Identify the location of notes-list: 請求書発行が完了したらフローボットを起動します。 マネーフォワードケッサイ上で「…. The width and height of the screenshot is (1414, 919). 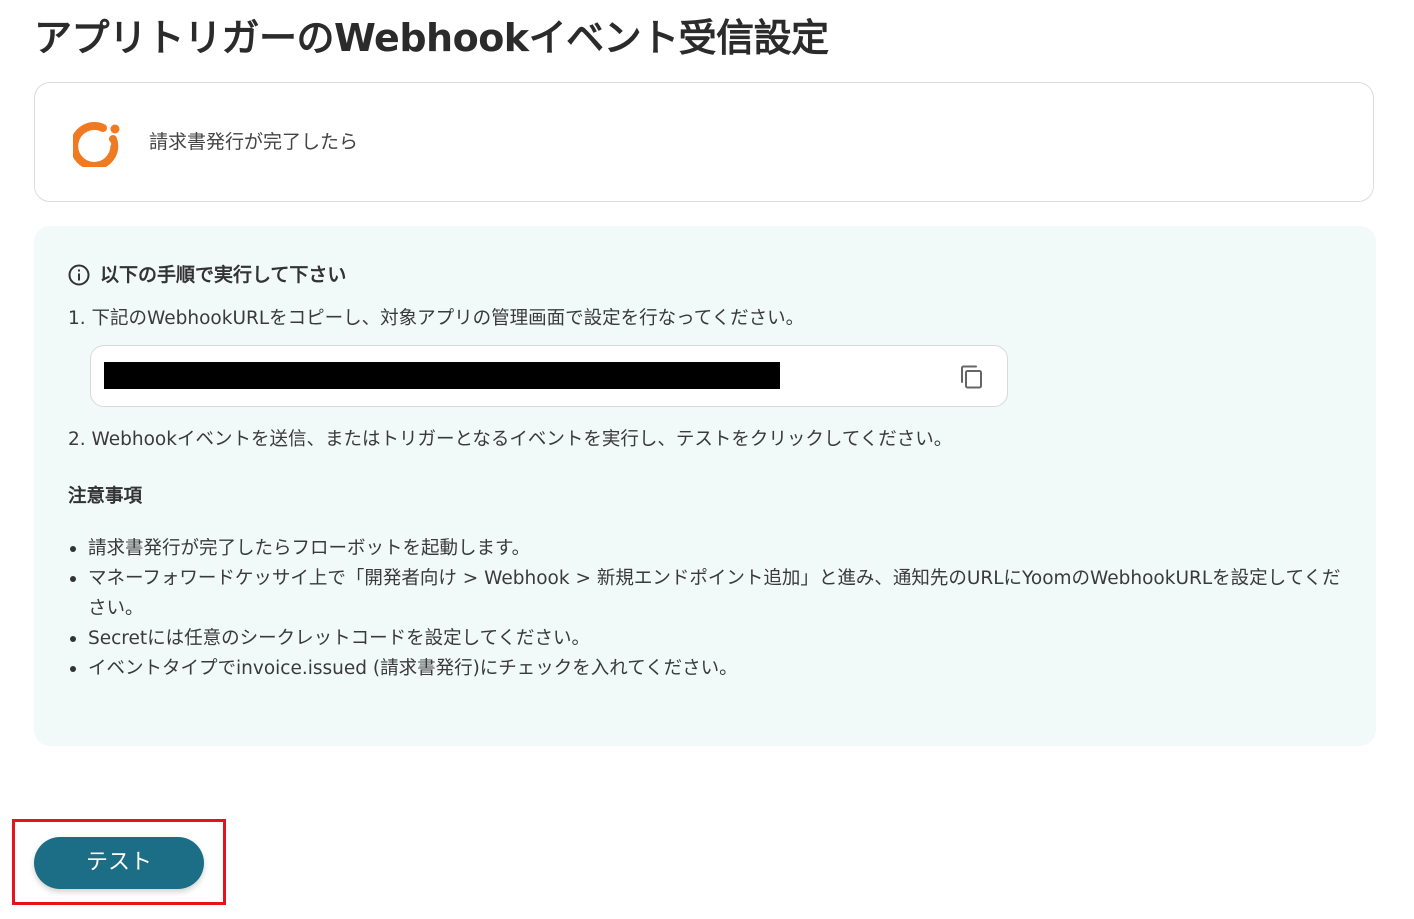
(713, 609).